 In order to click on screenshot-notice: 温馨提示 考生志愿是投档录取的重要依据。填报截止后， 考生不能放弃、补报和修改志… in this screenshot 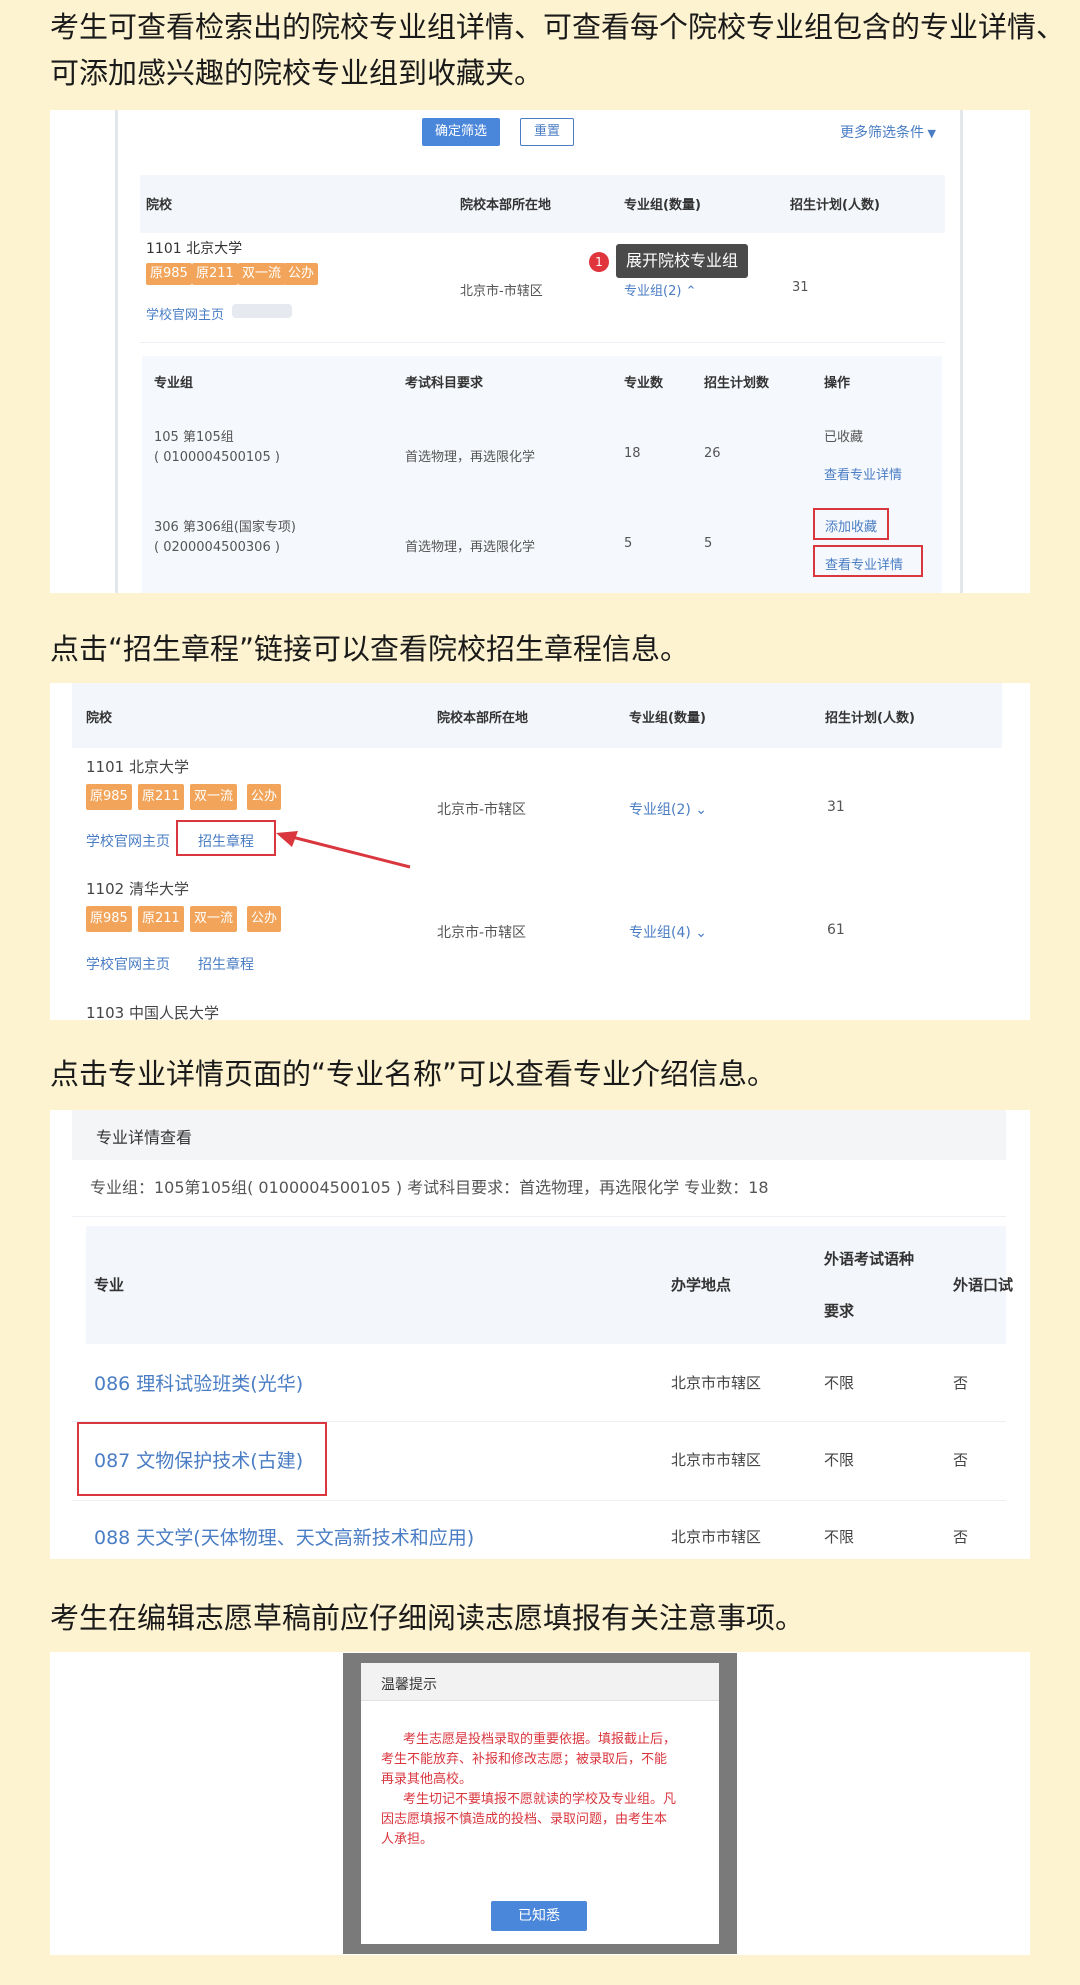, I will do `click(540, 1803)`.